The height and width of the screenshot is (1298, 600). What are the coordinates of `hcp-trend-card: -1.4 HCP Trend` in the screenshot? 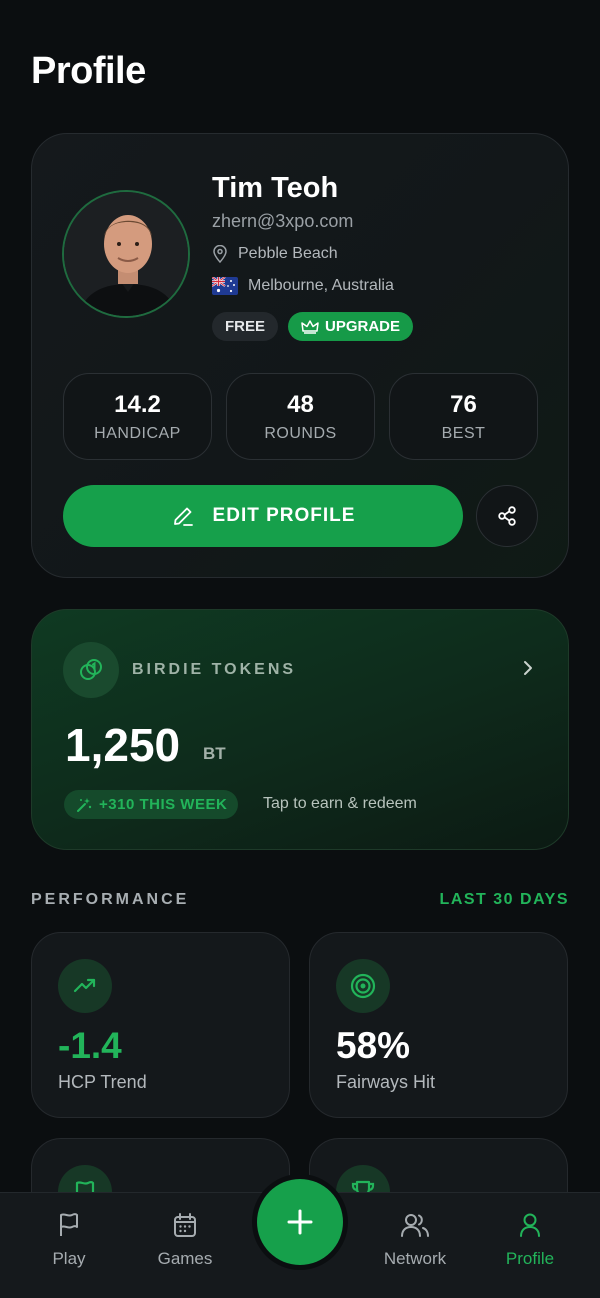 It's located at (160, 1025).